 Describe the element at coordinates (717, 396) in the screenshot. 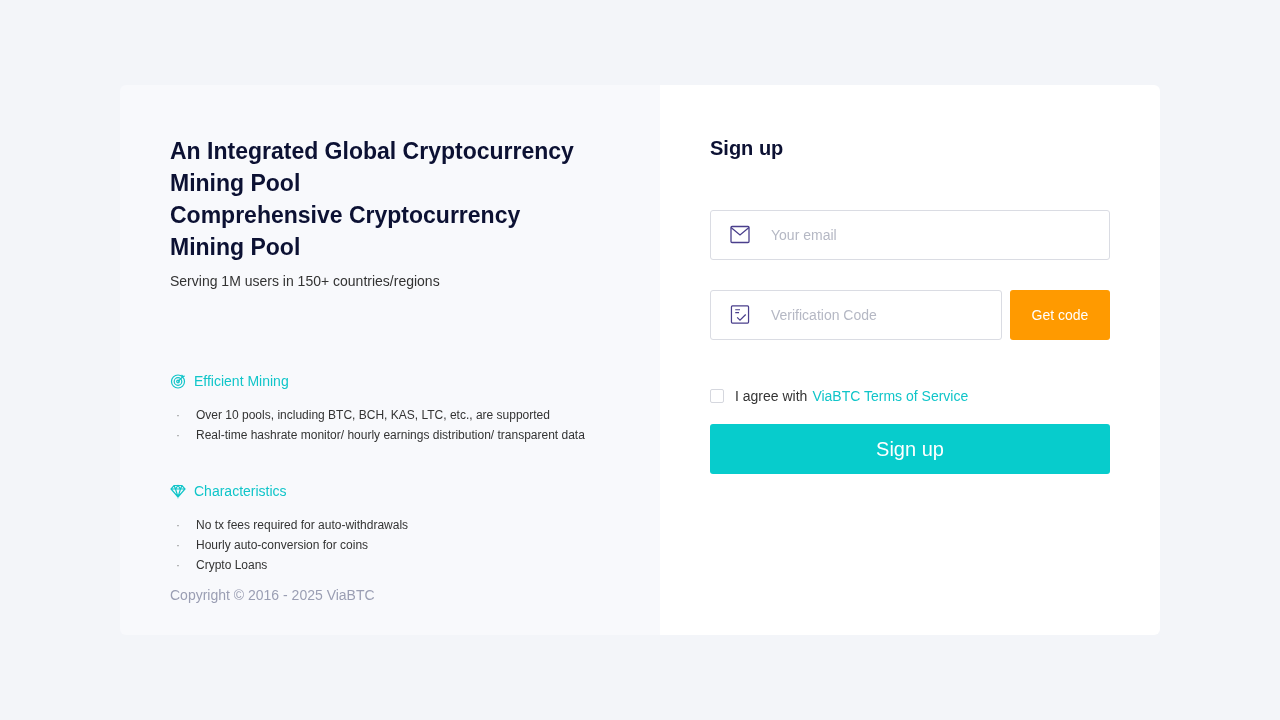

I see `checkbox` at that location.